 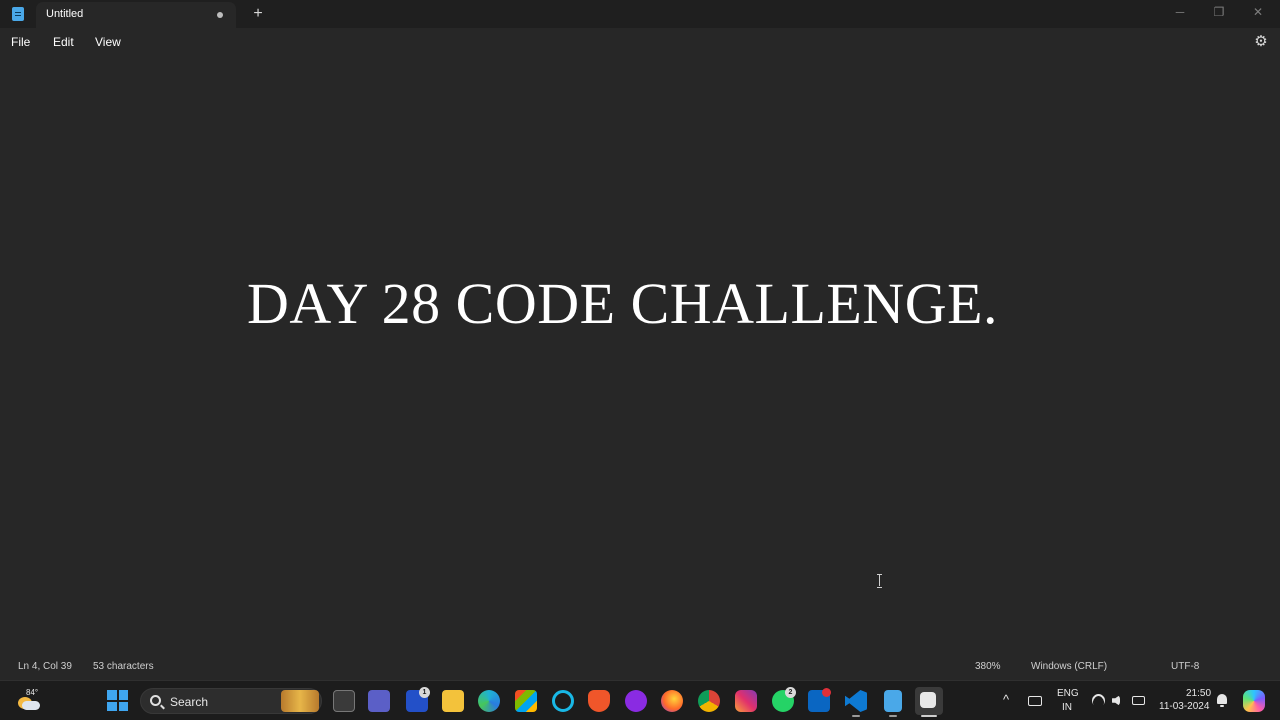 I want to click on vscode-running-indicator, so click(x=856, y=716).